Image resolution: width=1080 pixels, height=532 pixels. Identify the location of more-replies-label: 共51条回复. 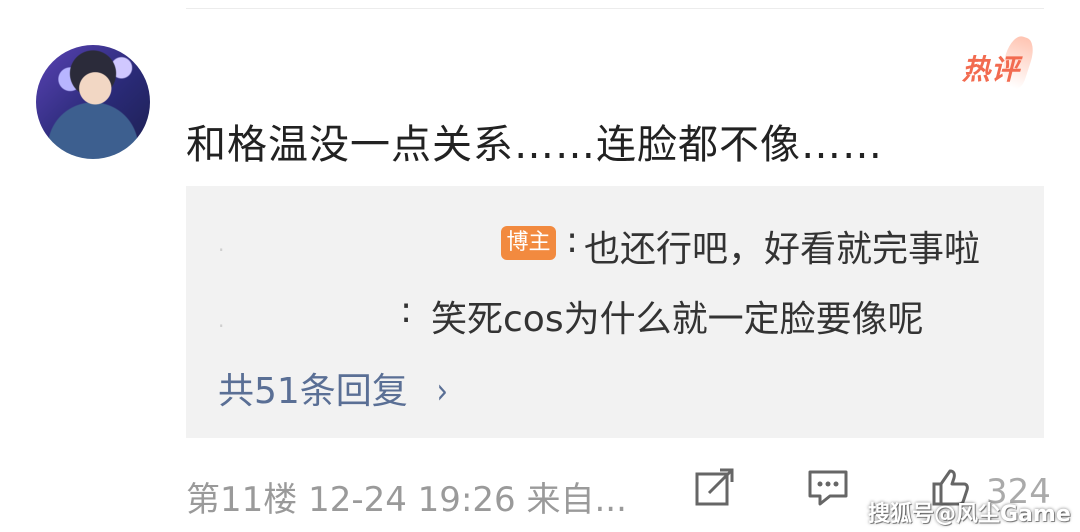
(313, 391).